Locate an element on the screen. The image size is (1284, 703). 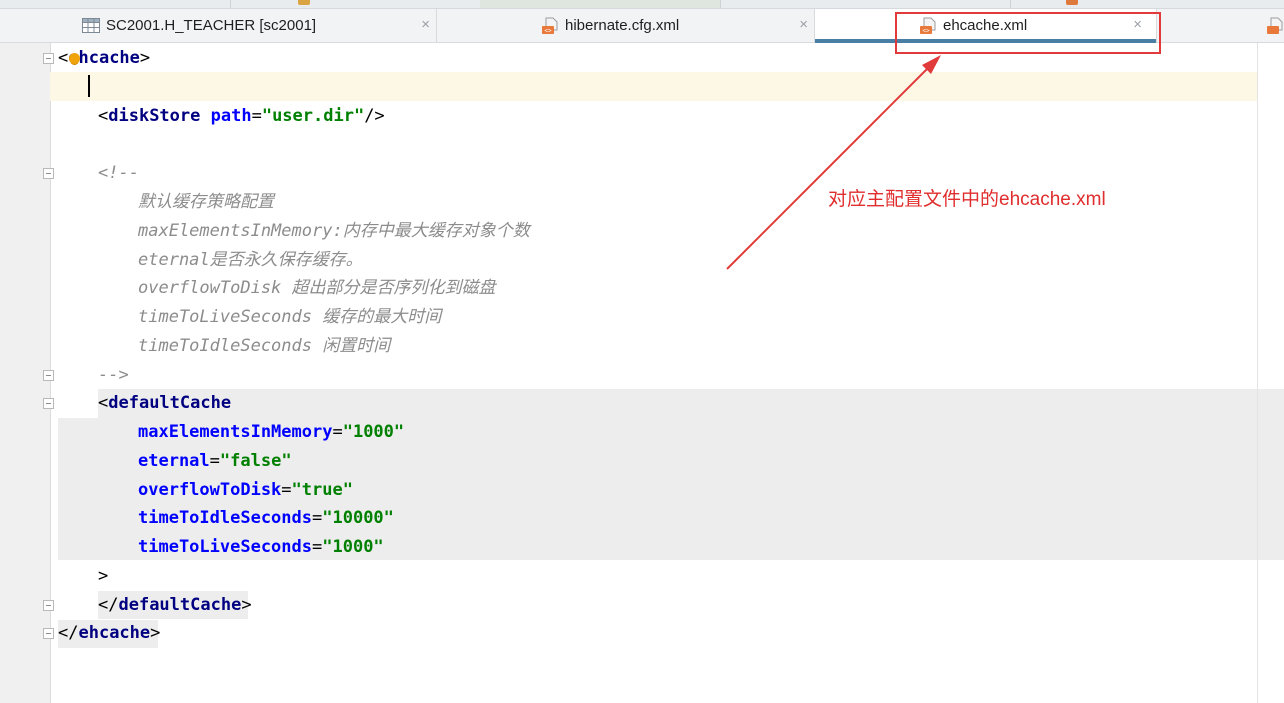
annotation-text: 对应主配置文件中的ehcache.xml is located at coordinates (967, 199).